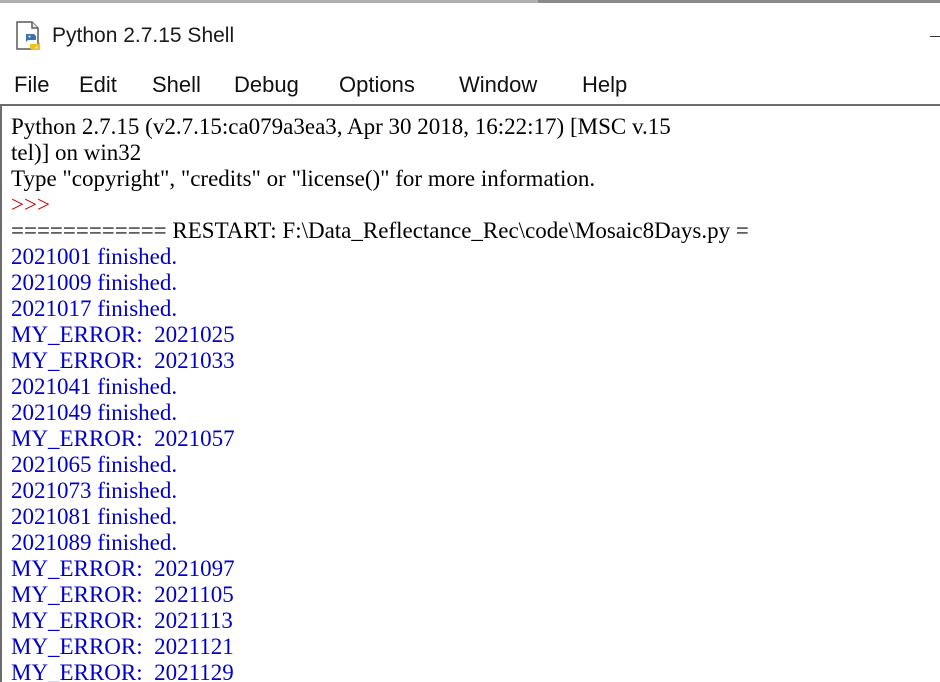 The height and width of the screenshot is (682, 940). What do you see at coordinates (604, 85) in the screenshot?
I see `menu-help: Help` at bounding box center [604, 85].